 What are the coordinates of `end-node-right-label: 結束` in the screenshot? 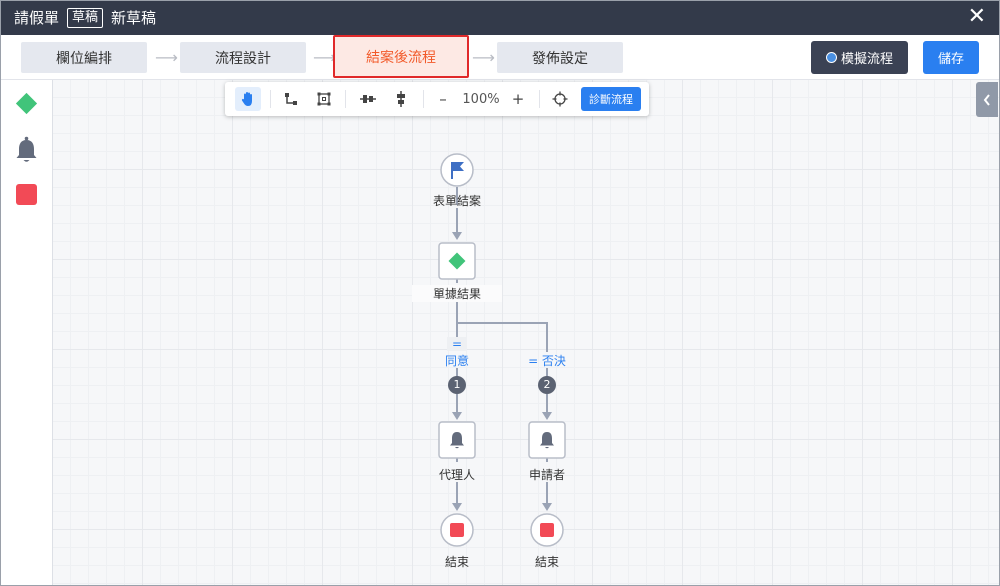 It's located at (546, 562).